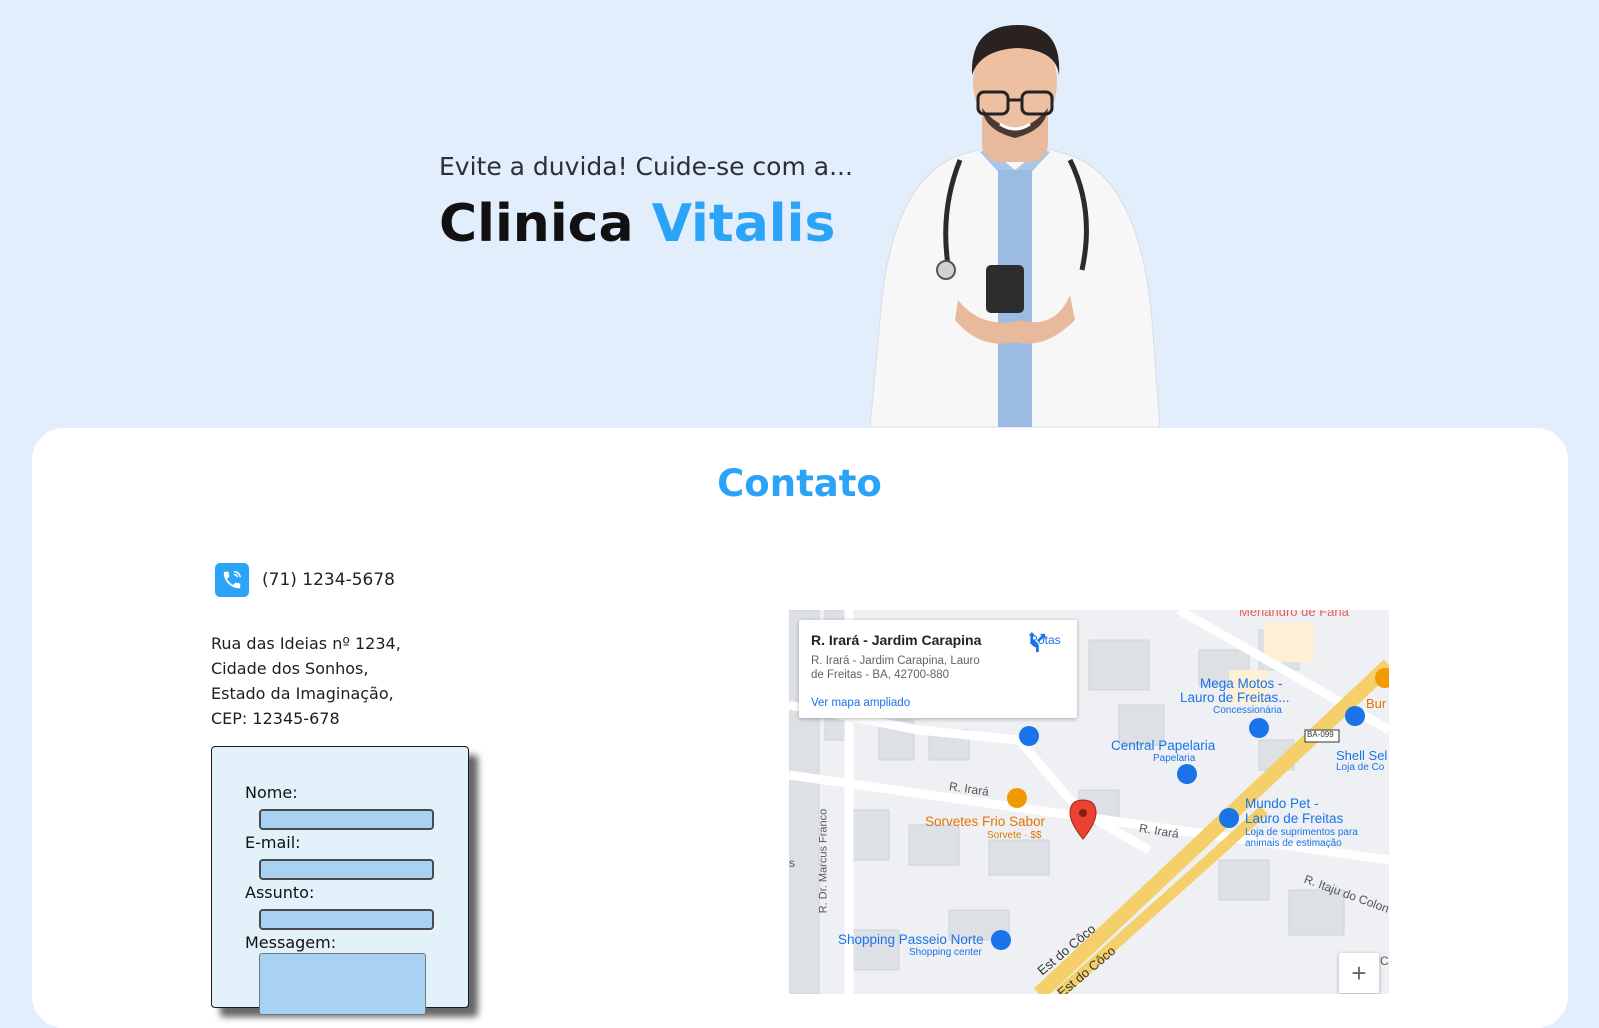  I want to click on hero-title-accent: Vitalis, so click(743, 224).